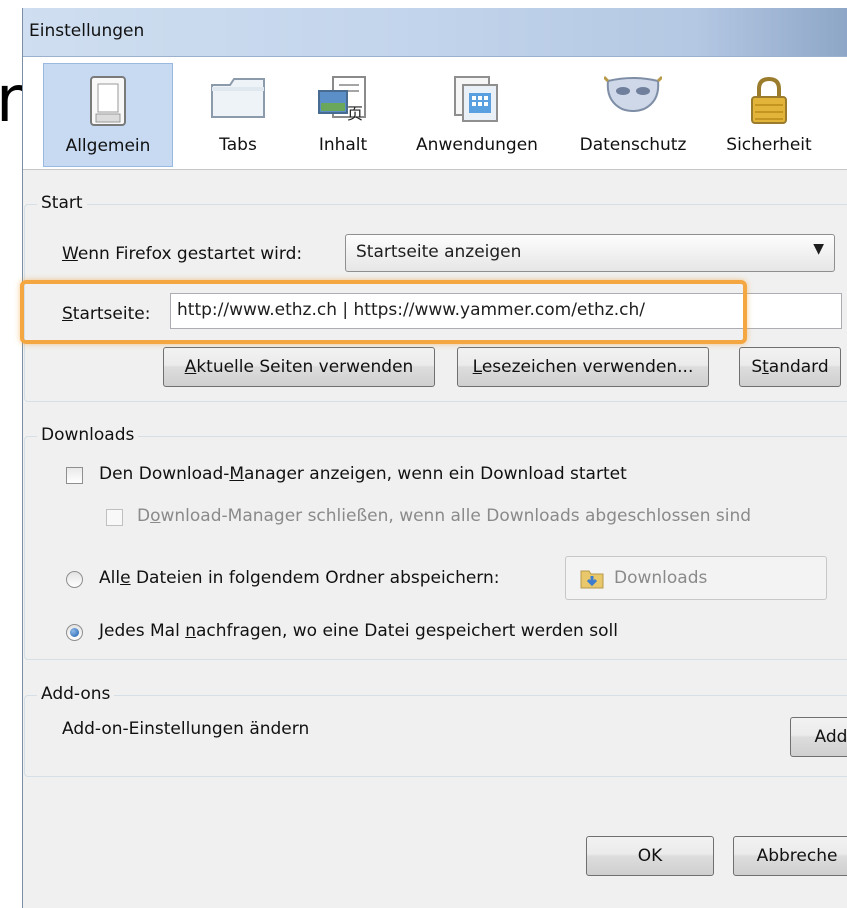 This screenshot has width=847, height=908. Describe the element at coordinates (818, 249) in the screenshot. I see `chevron-down-icon: ▼` at that location.